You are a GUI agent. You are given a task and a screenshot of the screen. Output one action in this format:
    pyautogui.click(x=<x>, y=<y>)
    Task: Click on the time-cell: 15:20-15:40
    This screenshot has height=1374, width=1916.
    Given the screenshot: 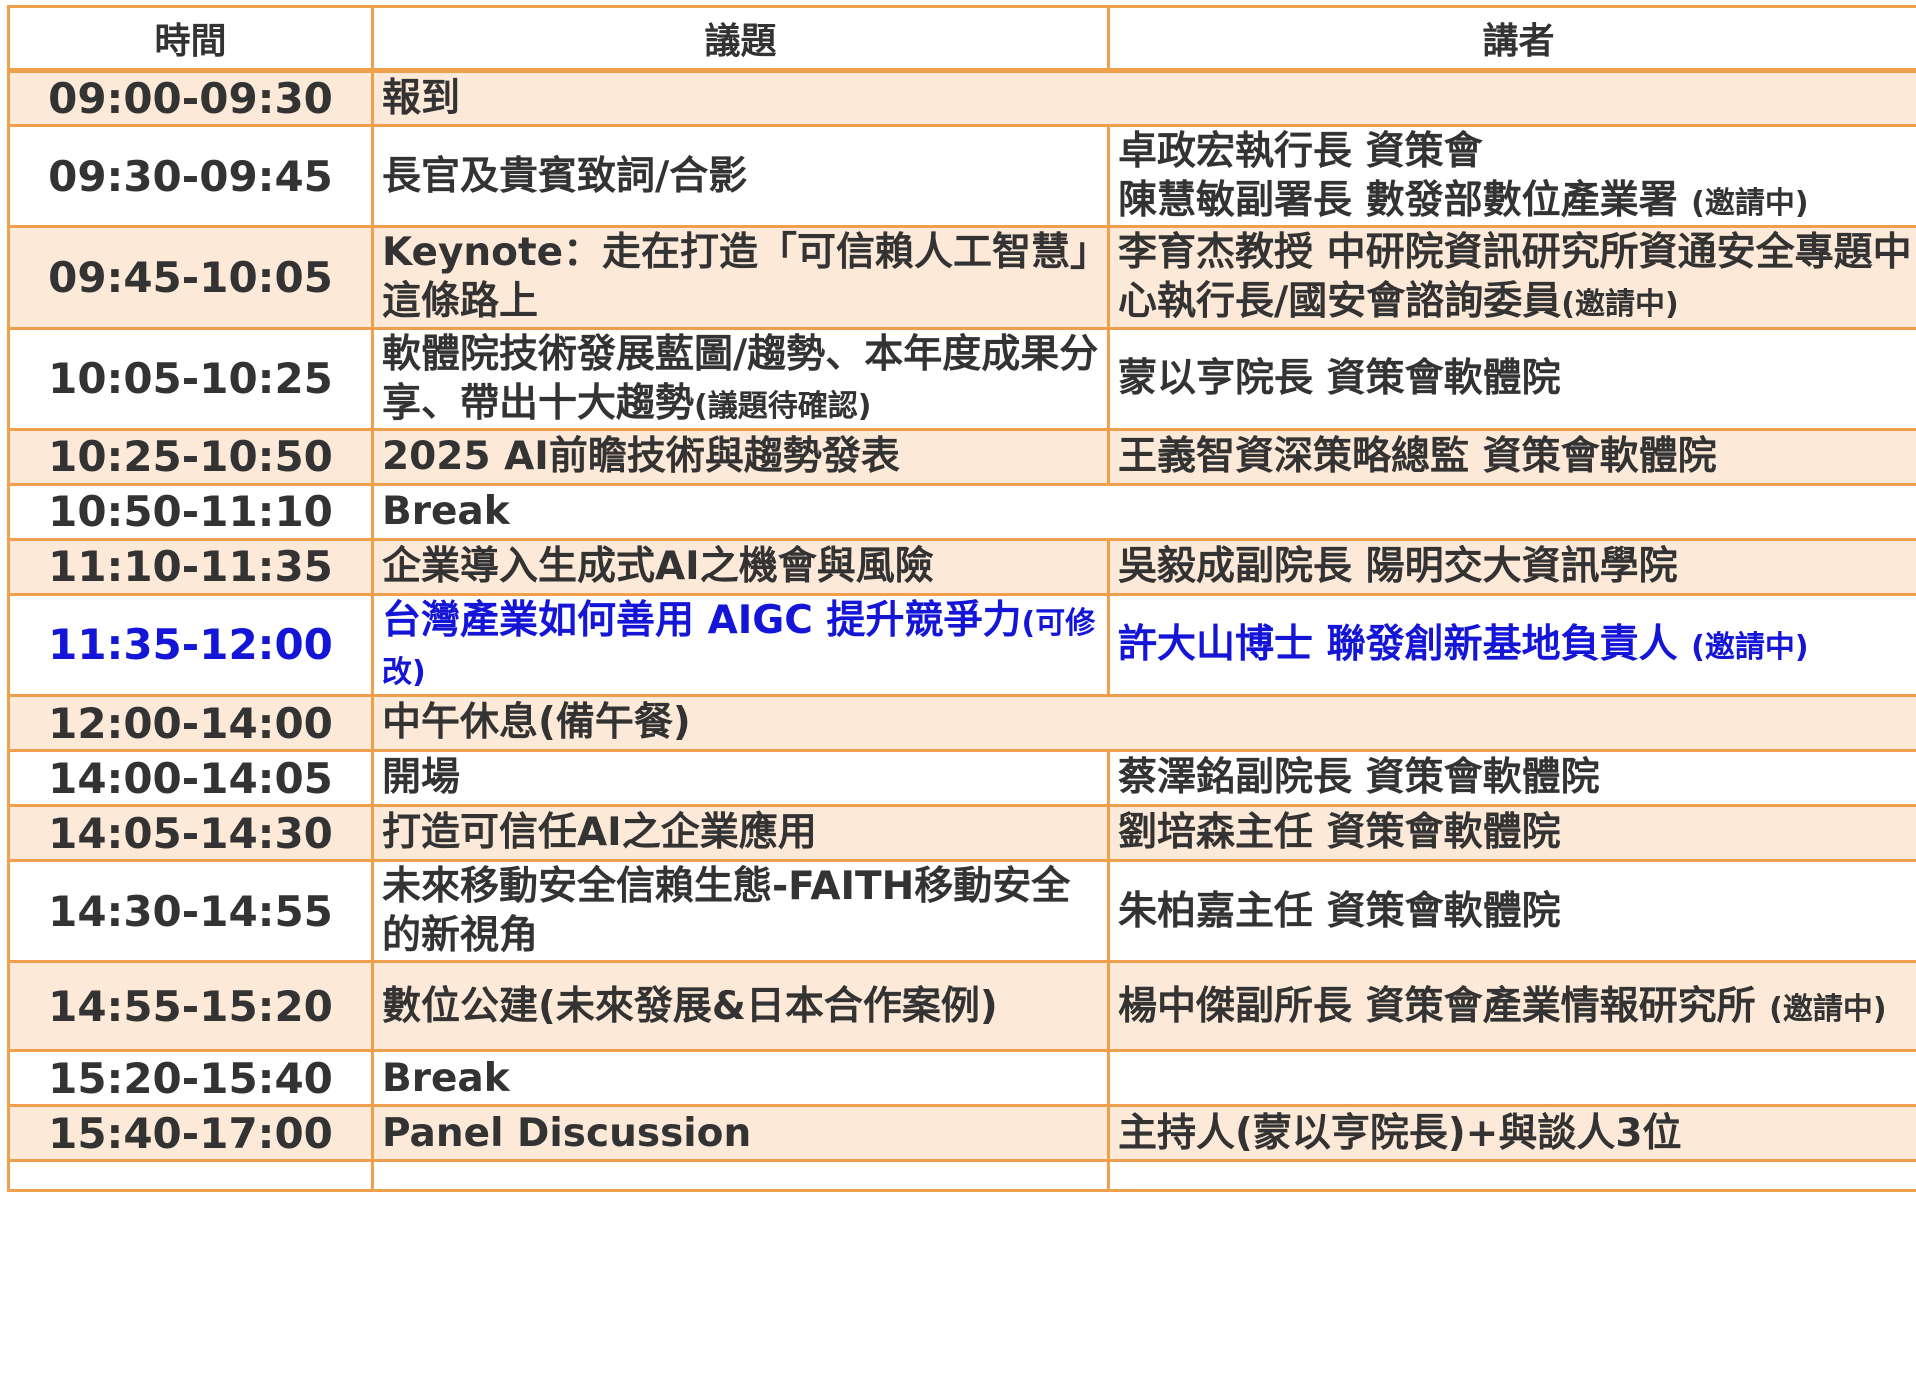 What is the action you would take?
    pyautogui.click(x=190, y=1078)
    